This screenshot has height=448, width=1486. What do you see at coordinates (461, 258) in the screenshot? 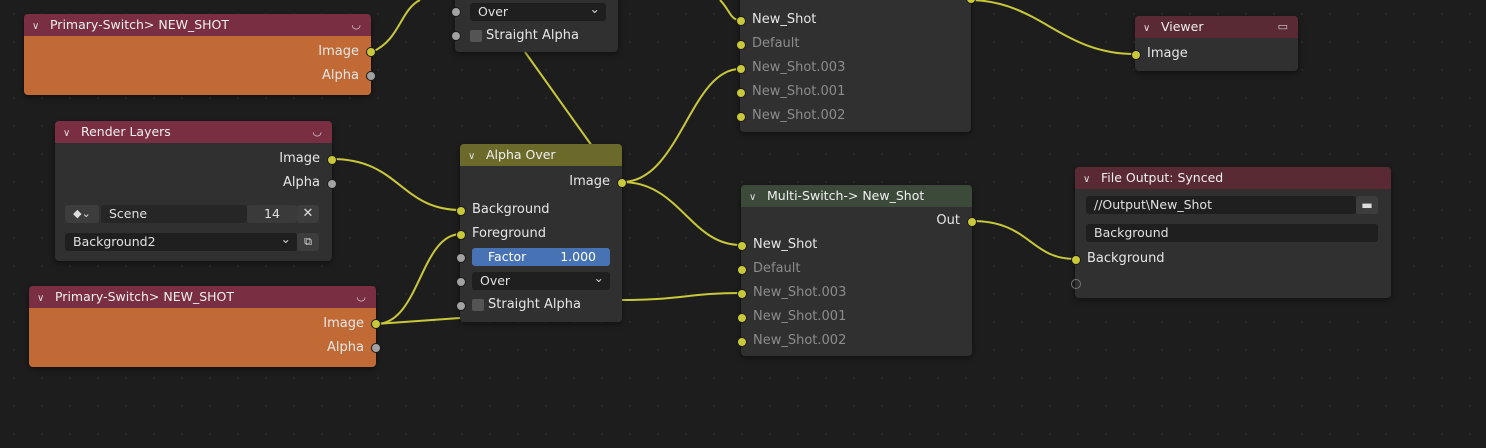
I see `input-socket-factor` at bounding box center [461, 258].